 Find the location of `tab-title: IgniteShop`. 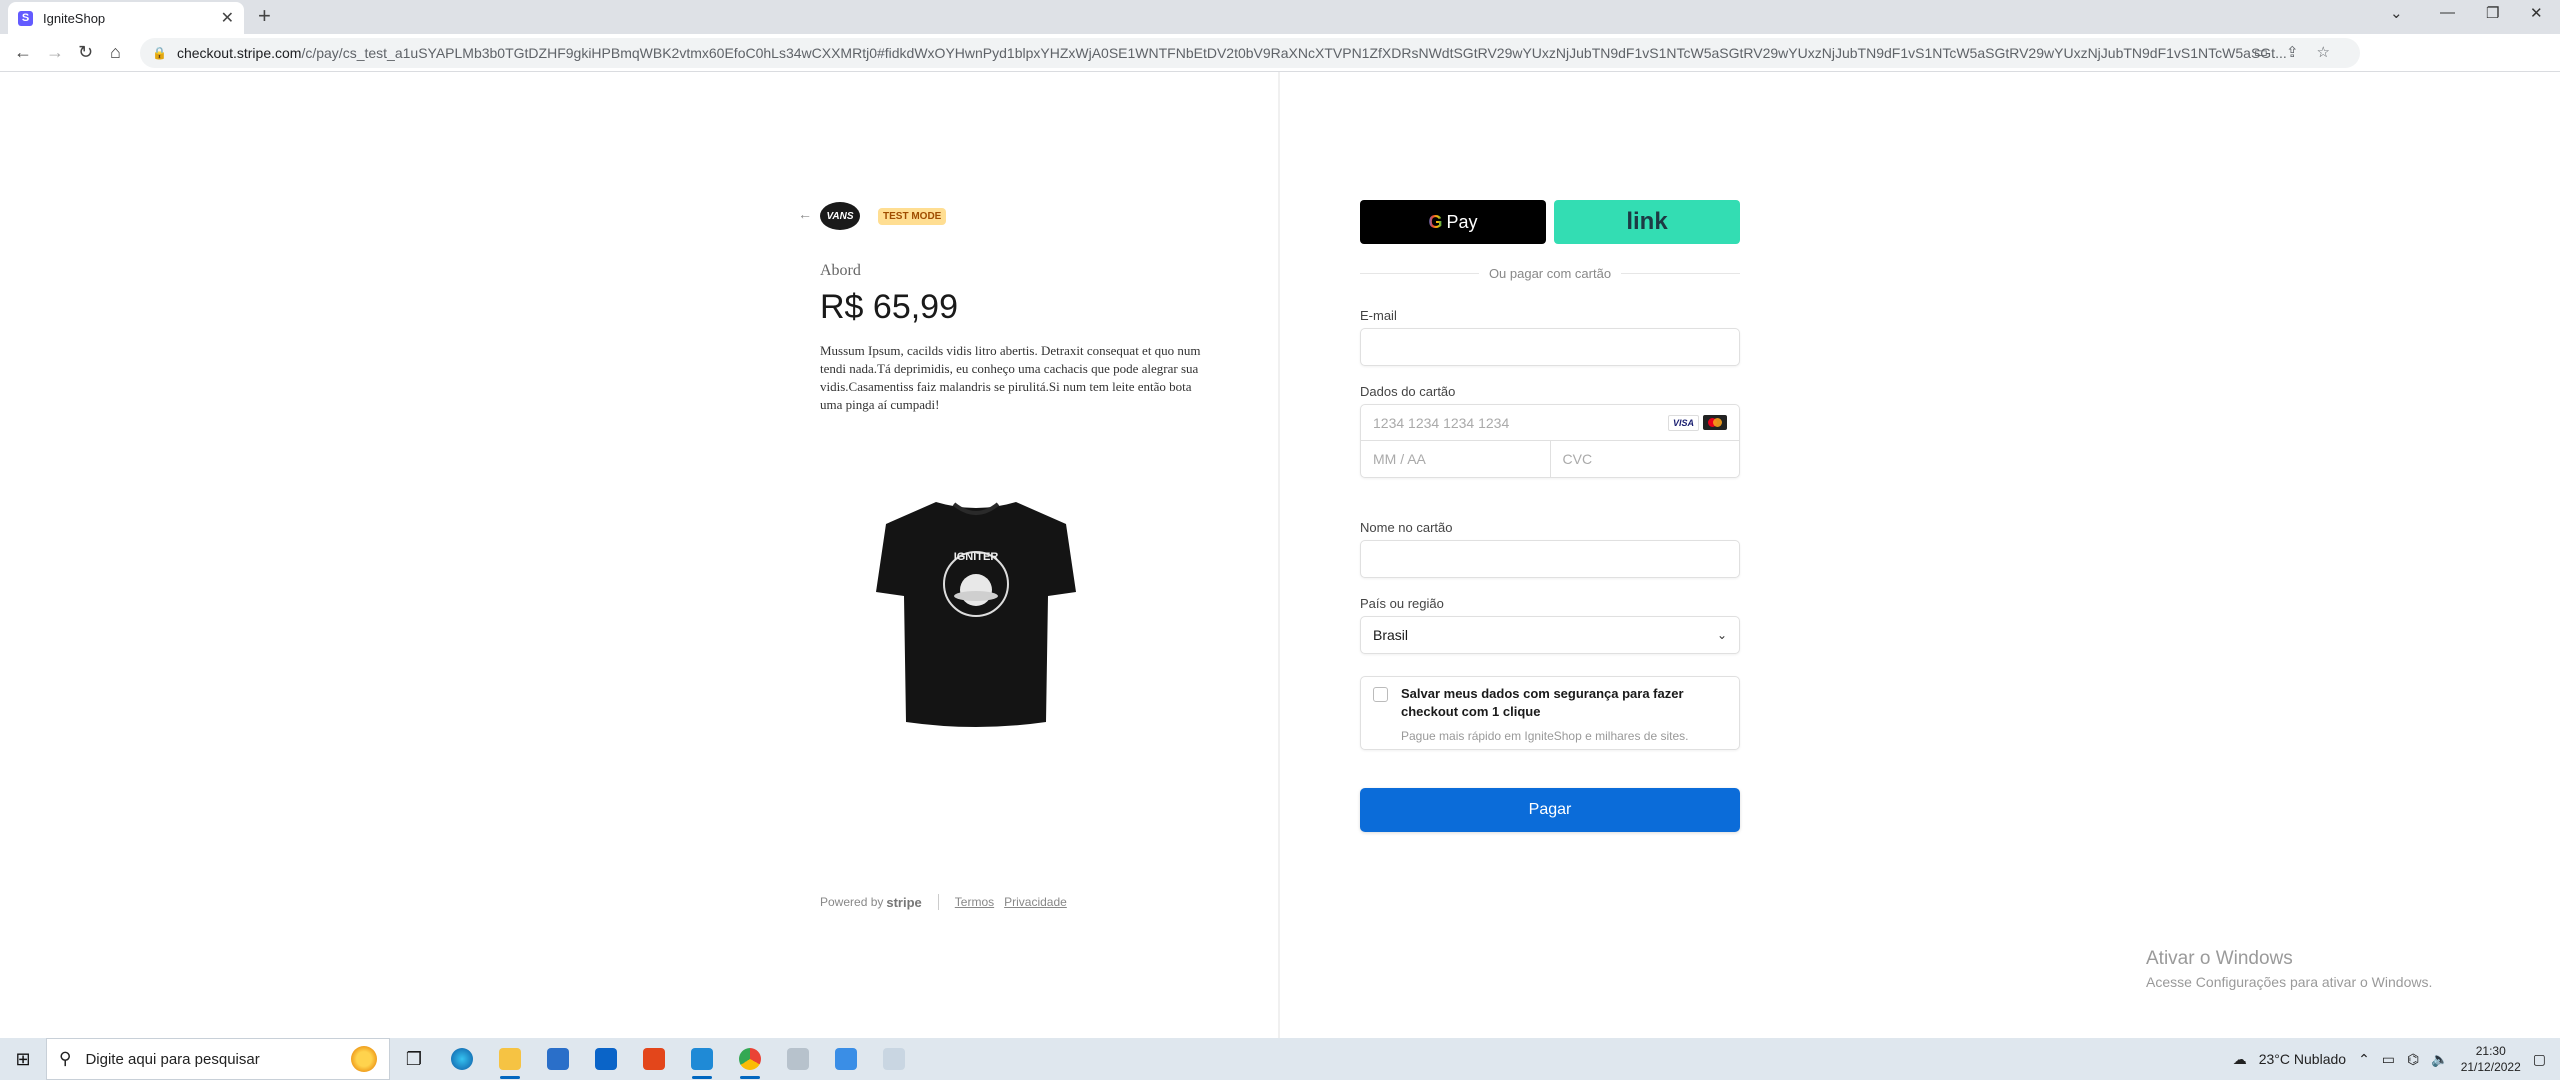

tab-title: IgniteShop is located at coordinates (74, 18).